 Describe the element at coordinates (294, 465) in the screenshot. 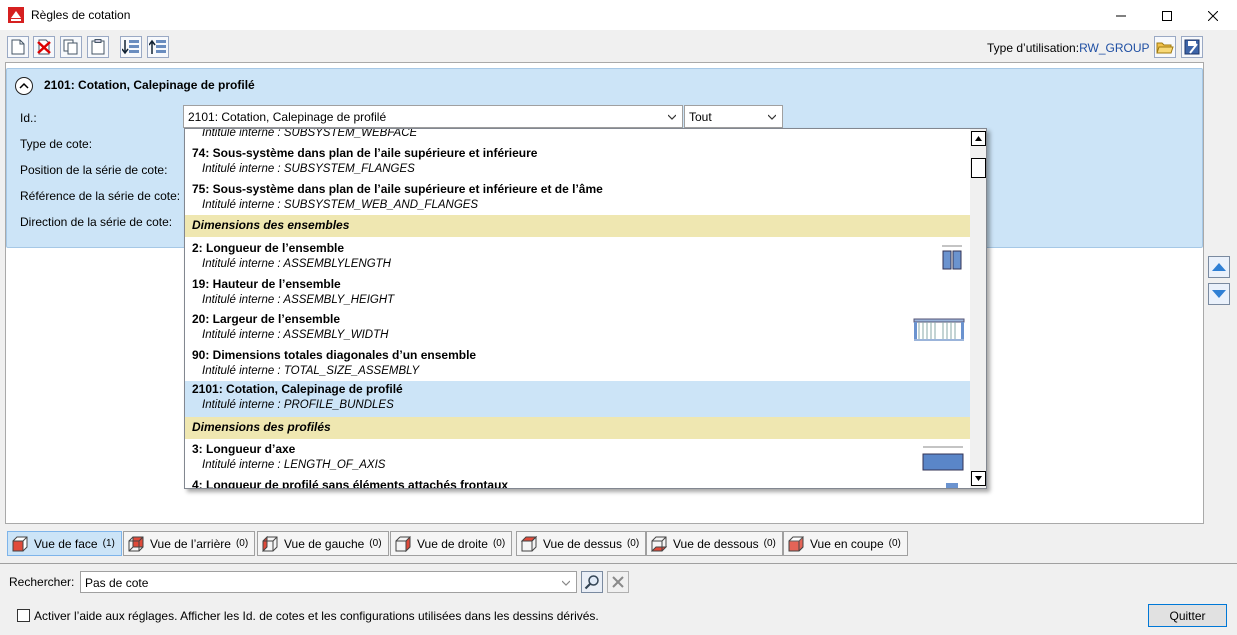

I see `list-item-subtitle: Intitulé interne : LENGTH_OF_AXIS` at that location.